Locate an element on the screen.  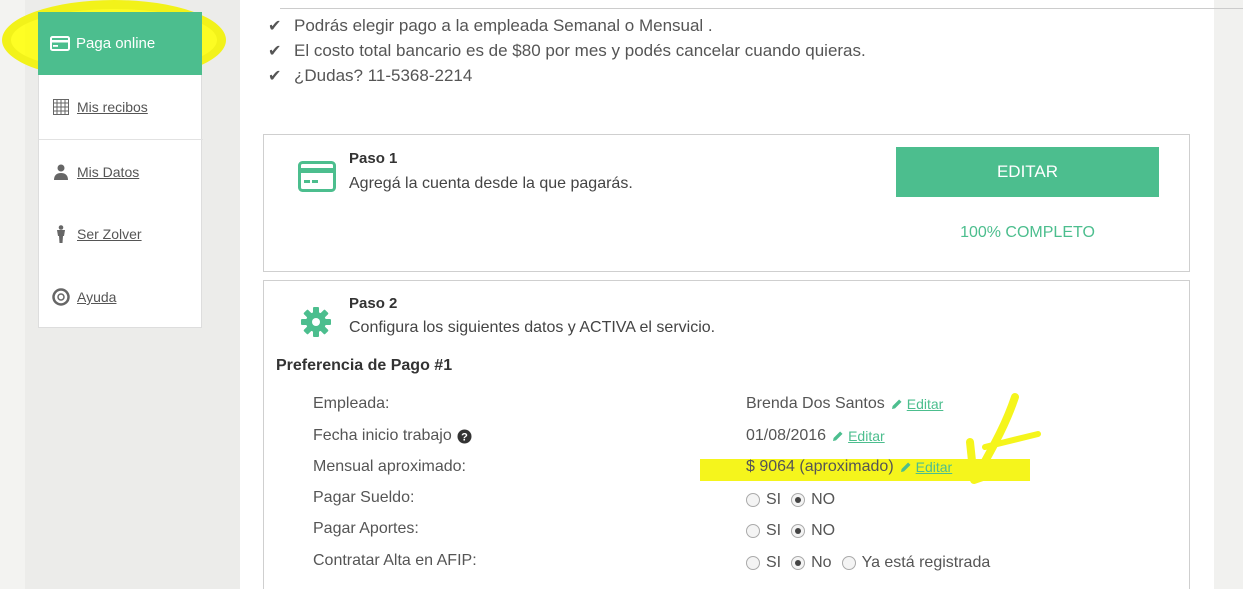
step-1-title: Paso 1 is located at coordinates (373, 158).